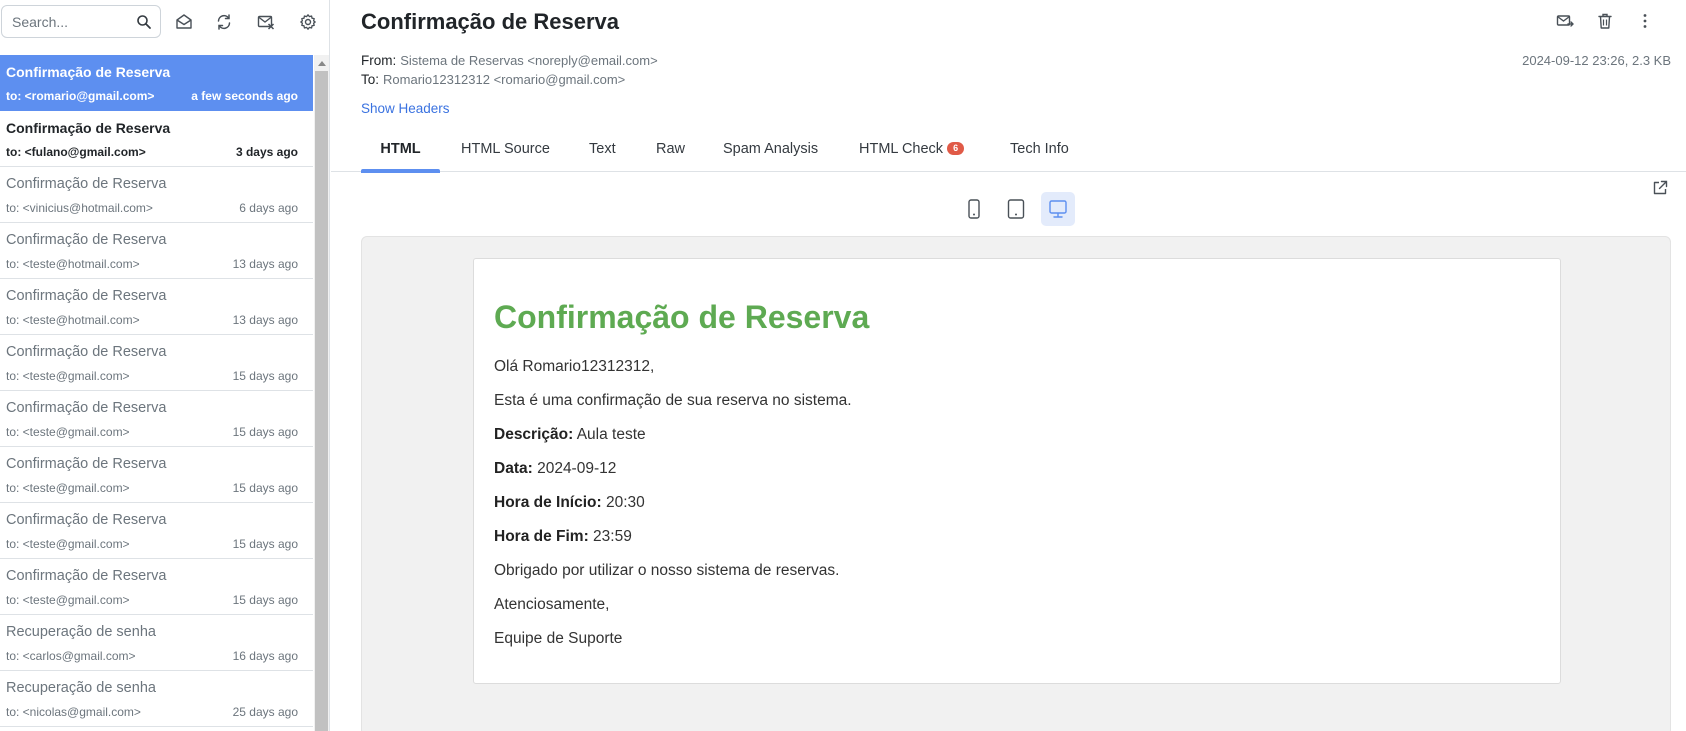 This screenshot has height=731, width=1686. Describe the element at coordinates (265, 656) in the screenshot. I see `message-time: 16 days ago` at that location.